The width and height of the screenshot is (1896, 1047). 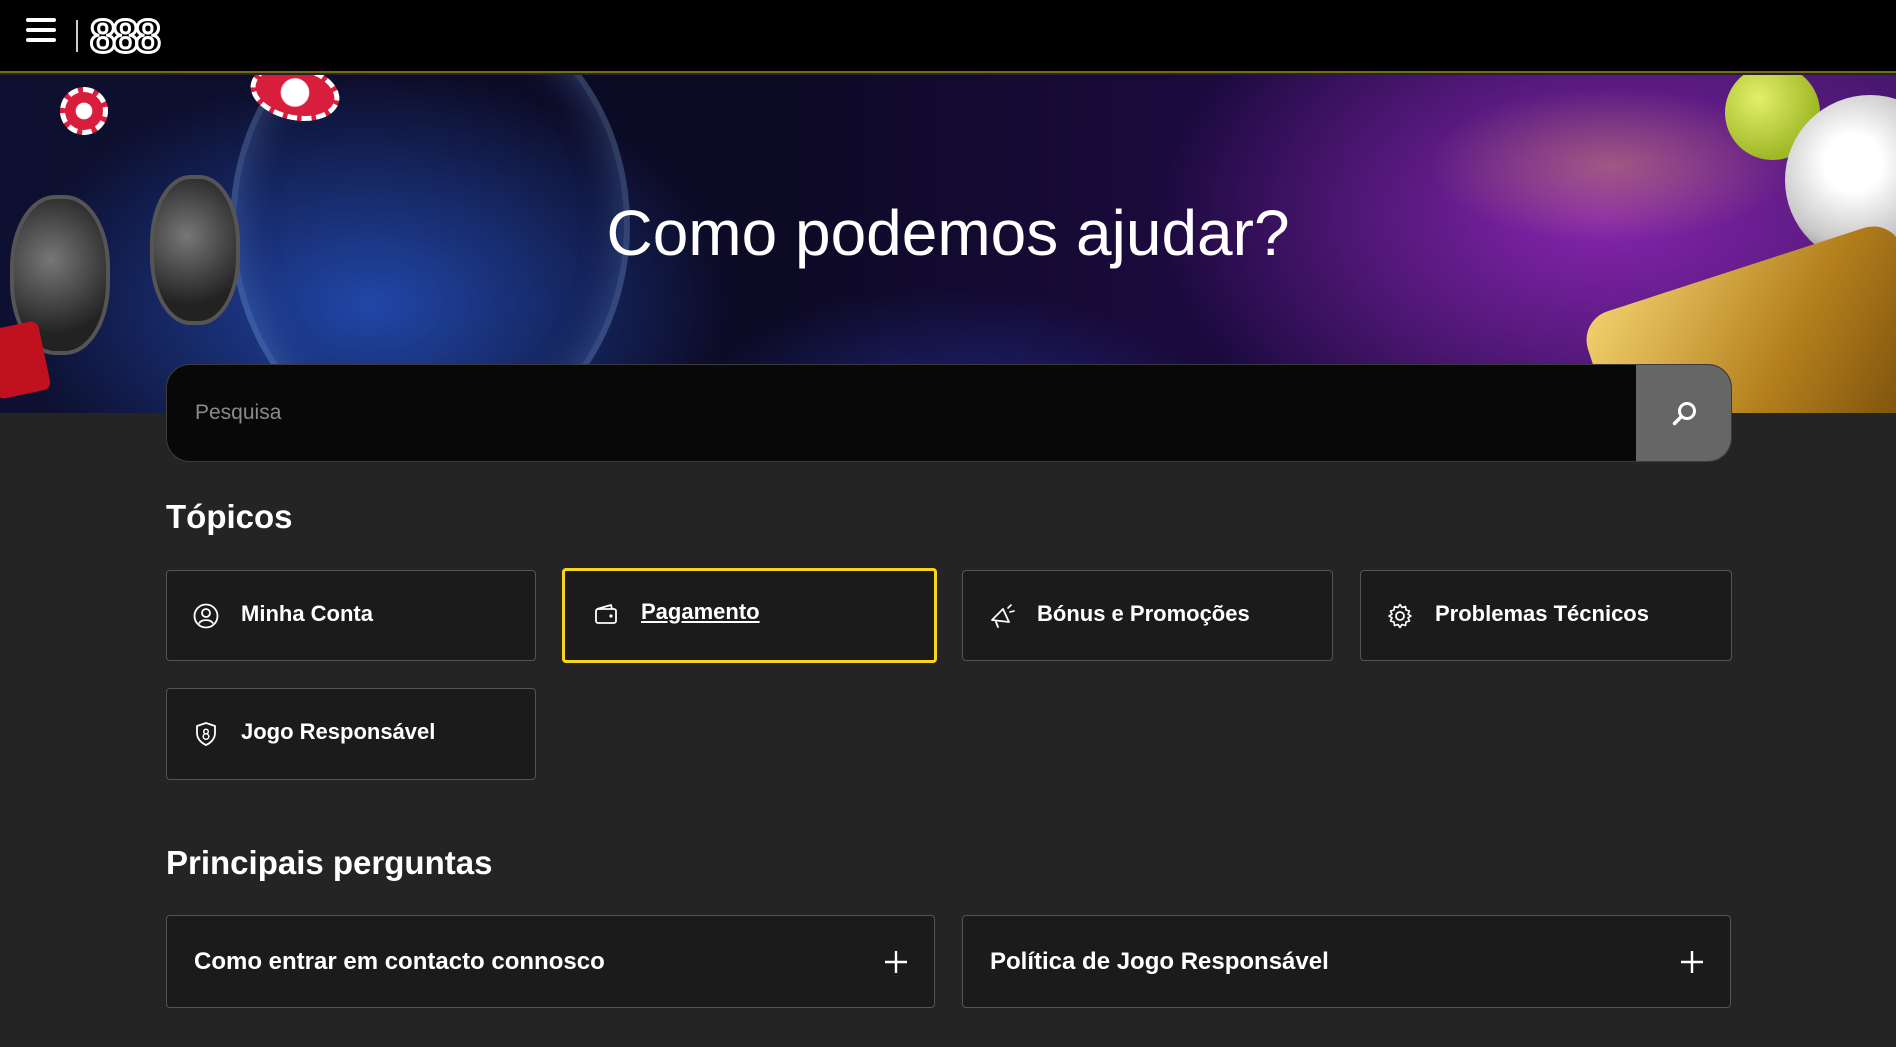 What do you see at coordinates (307, 613) in the screenshot?
I see `topic-label: Minha Conta` at bounding box center [307, 613].